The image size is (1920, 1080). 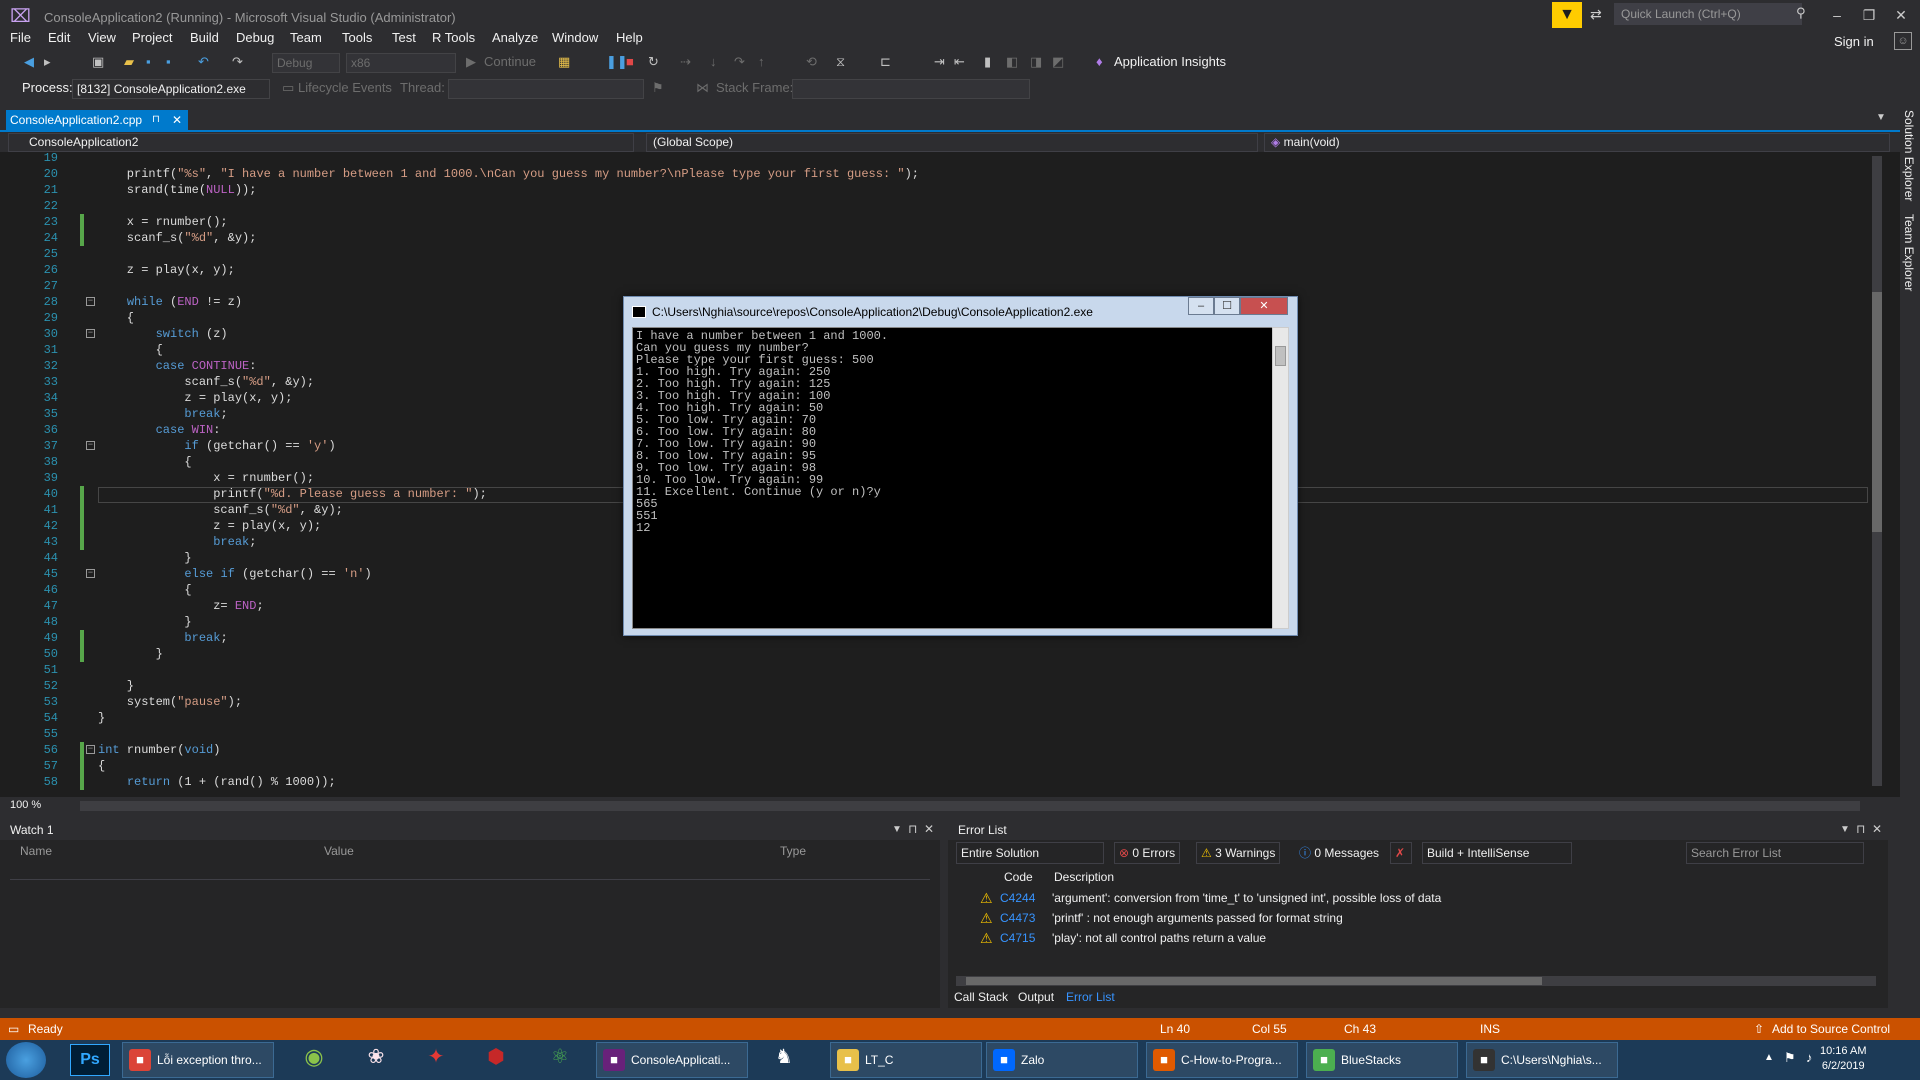 What do you see at coordinates (1017, 938) in the screenshot?
I see `error-code-link: C4715` at bounding box center [1017, 938].